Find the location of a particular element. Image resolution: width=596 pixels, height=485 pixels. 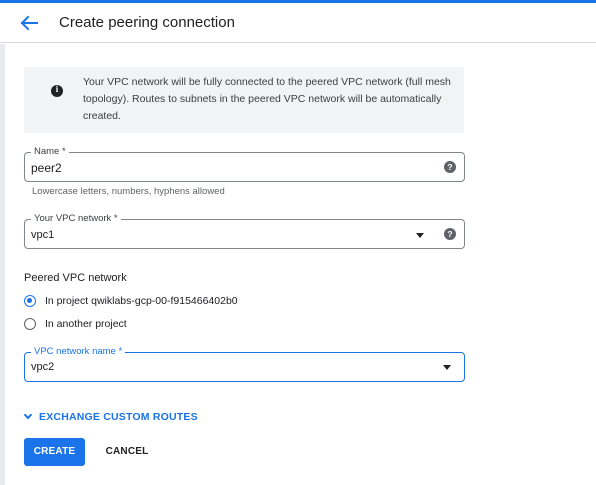

arrow-left-icon is located at coordinates (29, 23).